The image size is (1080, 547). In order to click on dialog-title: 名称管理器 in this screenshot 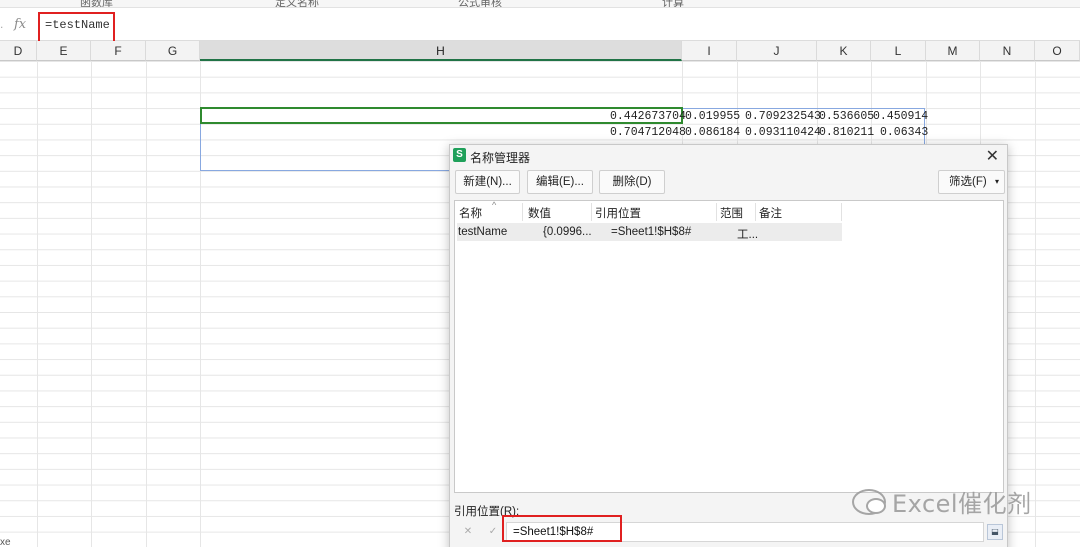, I will do `click(500, 158)`.